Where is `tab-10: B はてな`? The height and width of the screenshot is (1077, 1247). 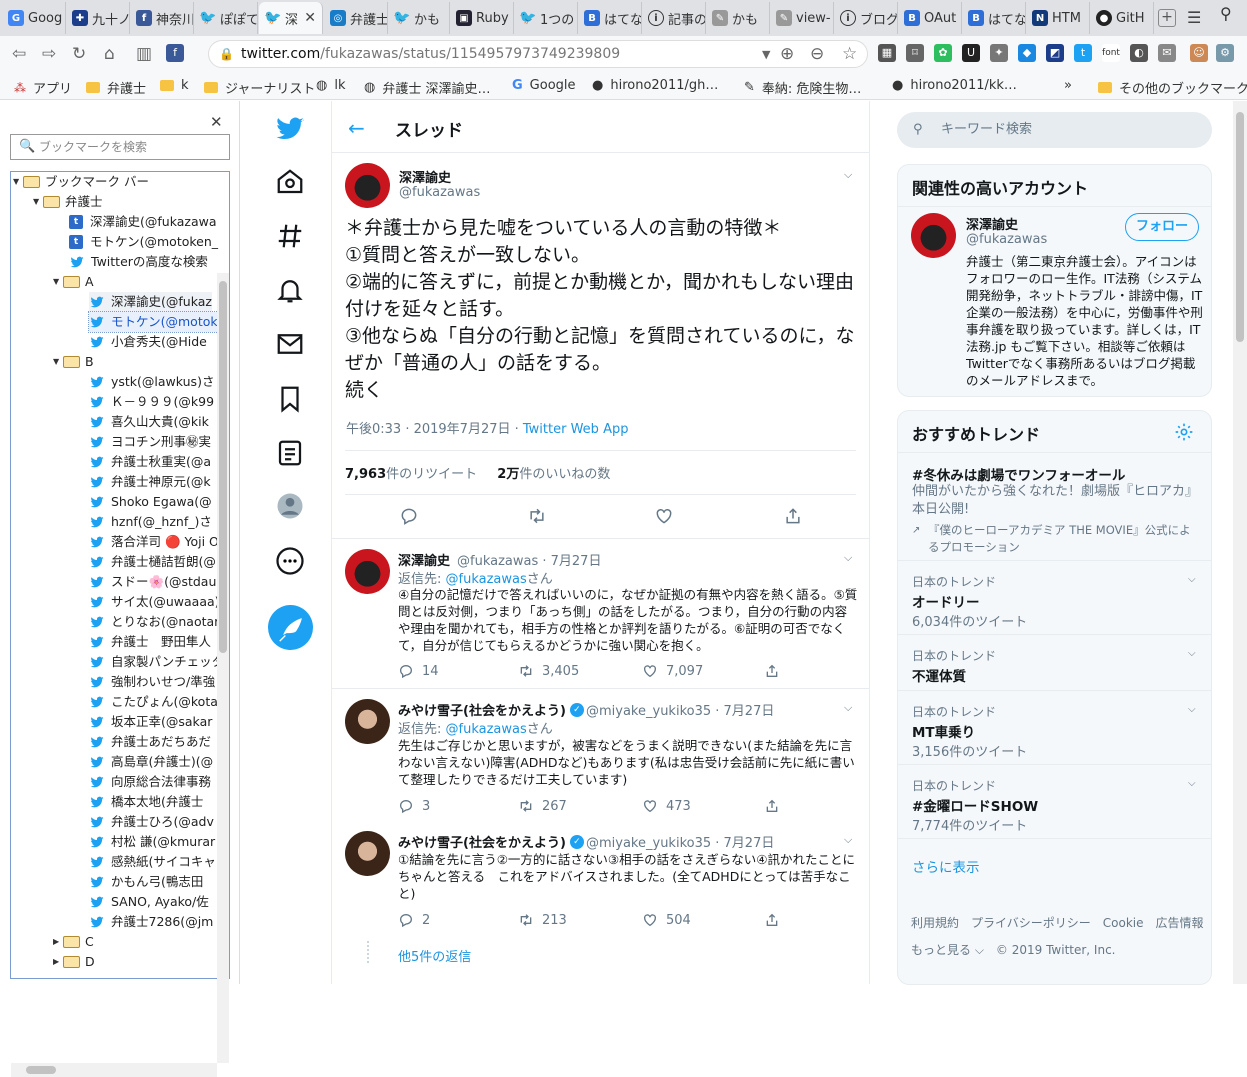 tab-10: B はてな is located at coordinates (610, 18).